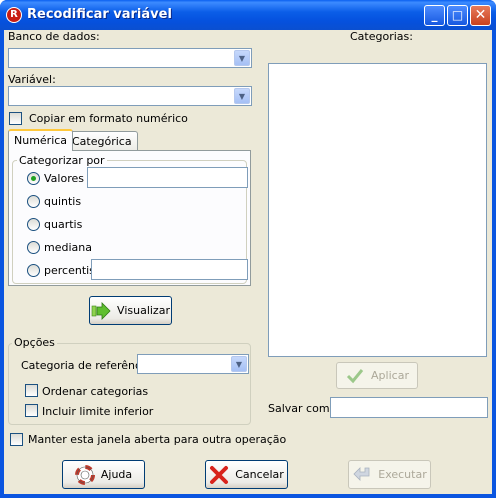 The image size is (496, 498). I want to click on cancel-button: Cancelar, so click(246, 474).